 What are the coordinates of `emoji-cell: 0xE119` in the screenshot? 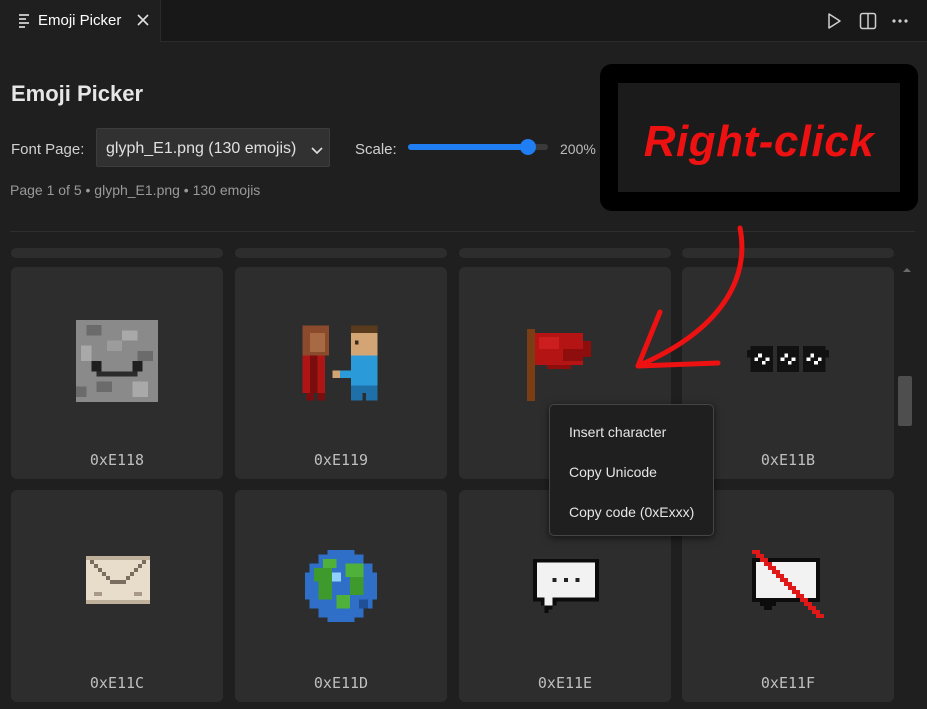 It's located at (341, 373).